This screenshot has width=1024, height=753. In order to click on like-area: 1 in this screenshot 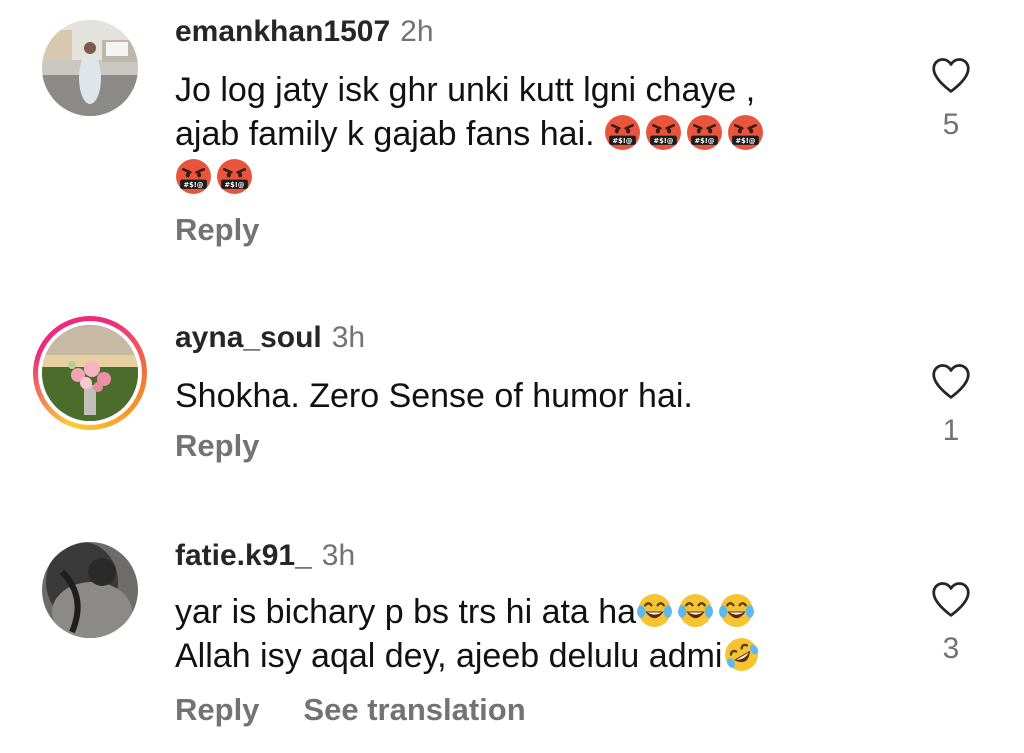, I will do `click(951, 405)`.